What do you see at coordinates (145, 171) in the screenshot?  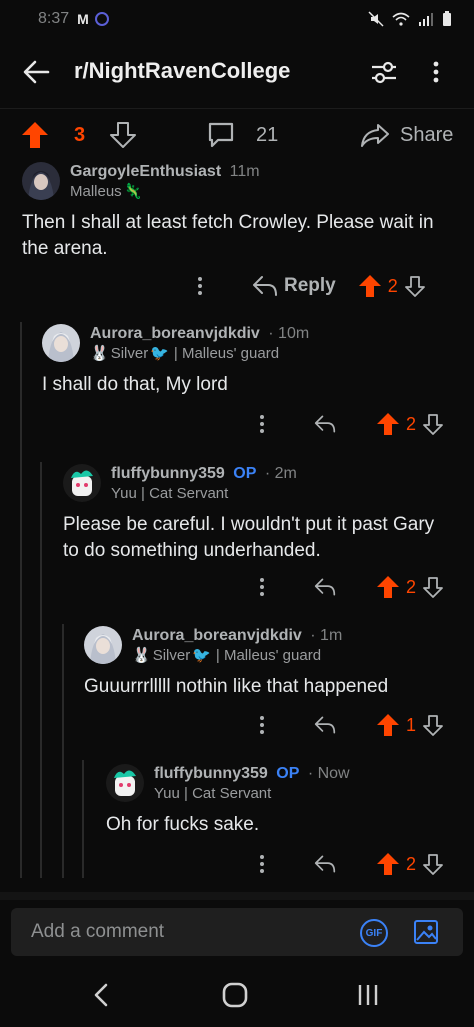 I see `comment-author: GargoyleEnthusiast` at bounding box center [145, 171].